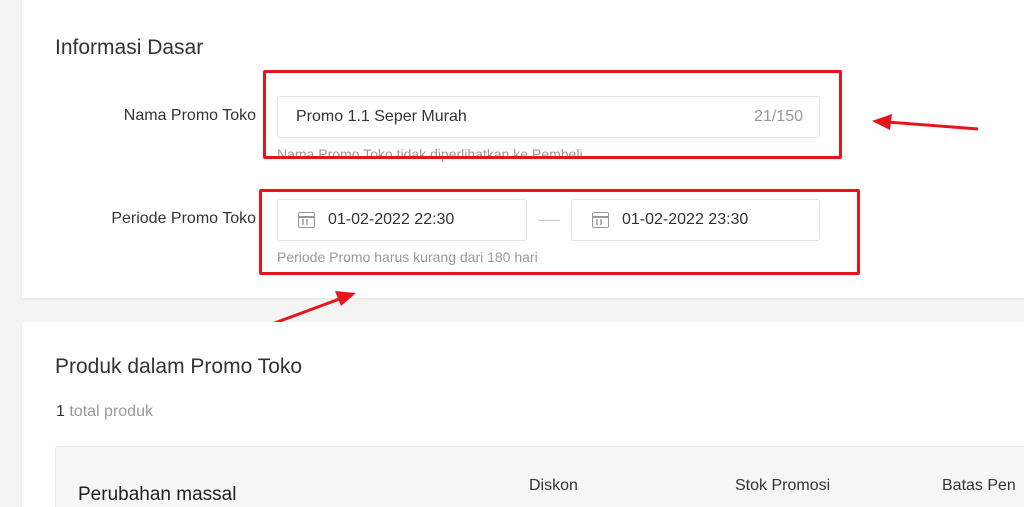  What do you see at coordinates (60, 411) in the screenshot?
I see `product-count-number: 1` at bounding box center [60, 411].